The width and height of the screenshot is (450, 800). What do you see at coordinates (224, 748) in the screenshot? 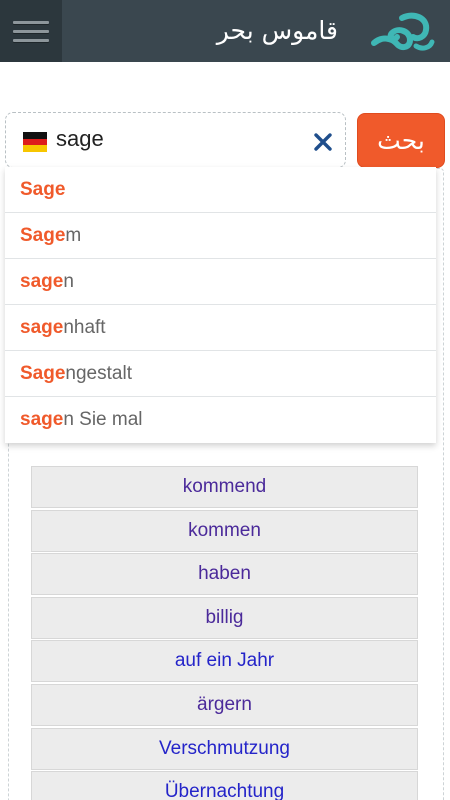
I see `word-link: Verschmutzung` at bounding box center [224, 748].